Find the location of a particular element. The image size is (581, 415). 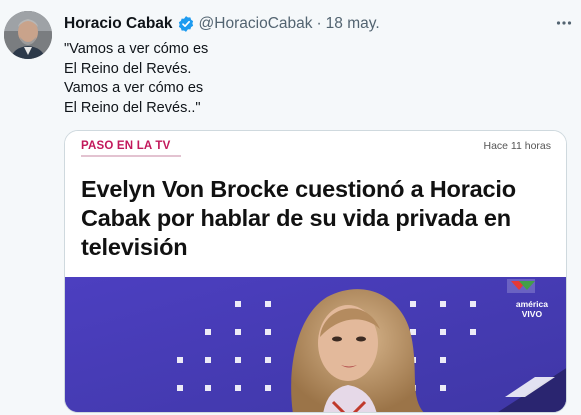

tweet-text-line: El Reino del Revés. is located at coordinates (128, 68).